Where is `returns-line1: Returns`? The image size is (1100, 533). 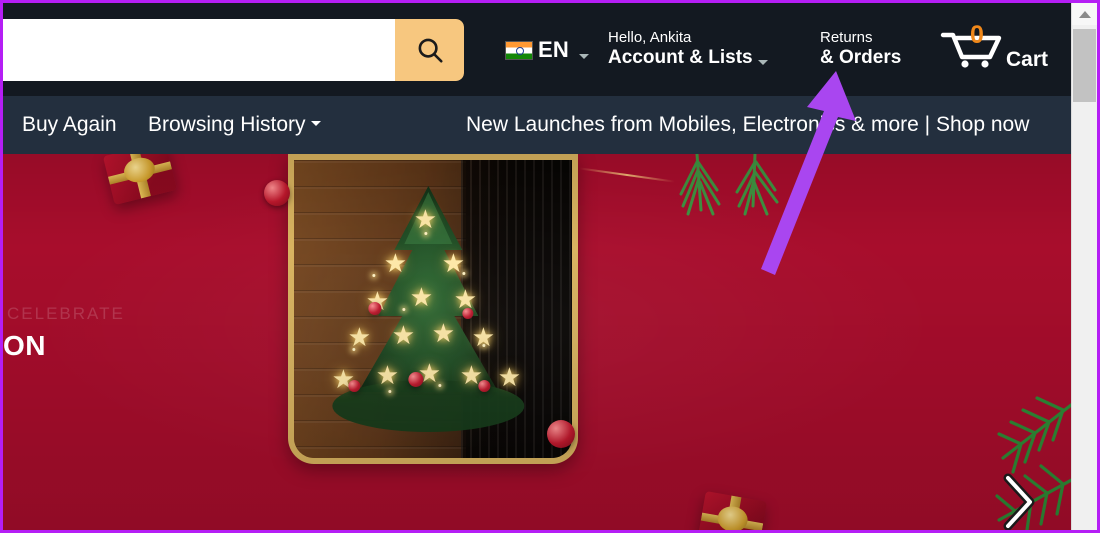
returns-line1: Returns is located at coordinates (846, 38).